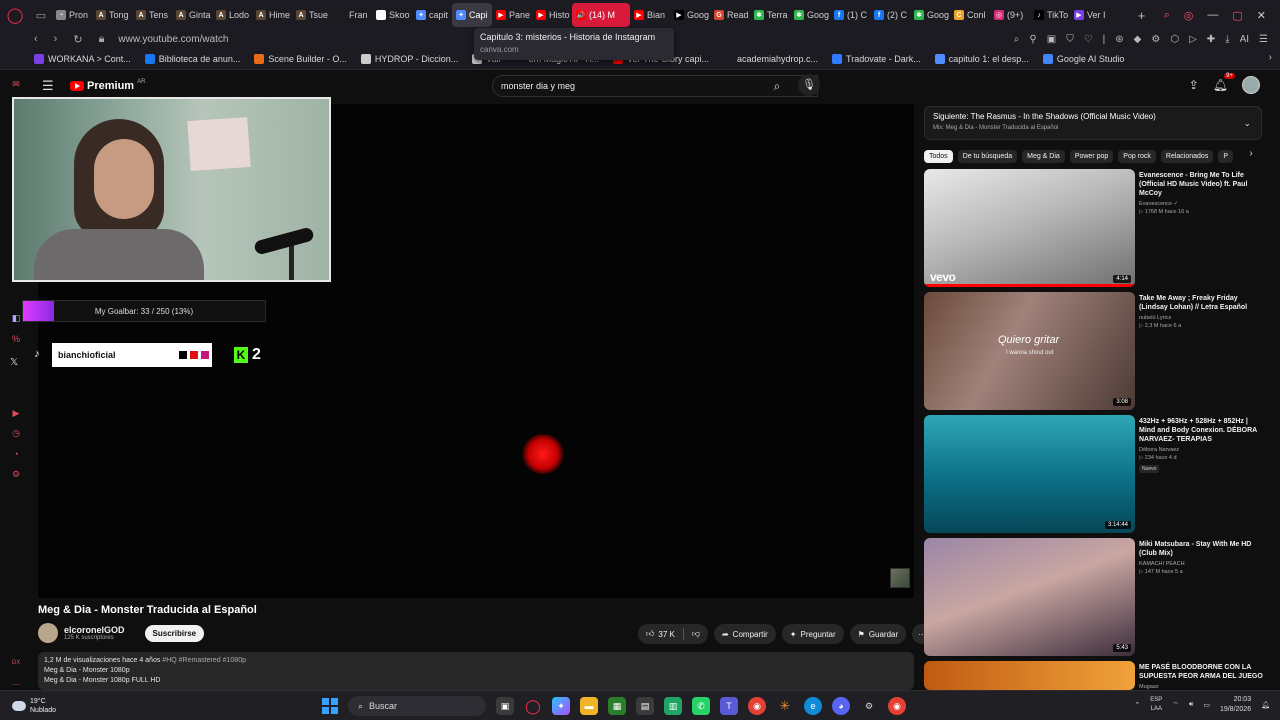 The width and height of the screenshot is (1280, 720). What do you see at coordinates (809, 85) in the screenshot?
I see `microphone-icon: 🎙︎` at bounding box center [809, 85].